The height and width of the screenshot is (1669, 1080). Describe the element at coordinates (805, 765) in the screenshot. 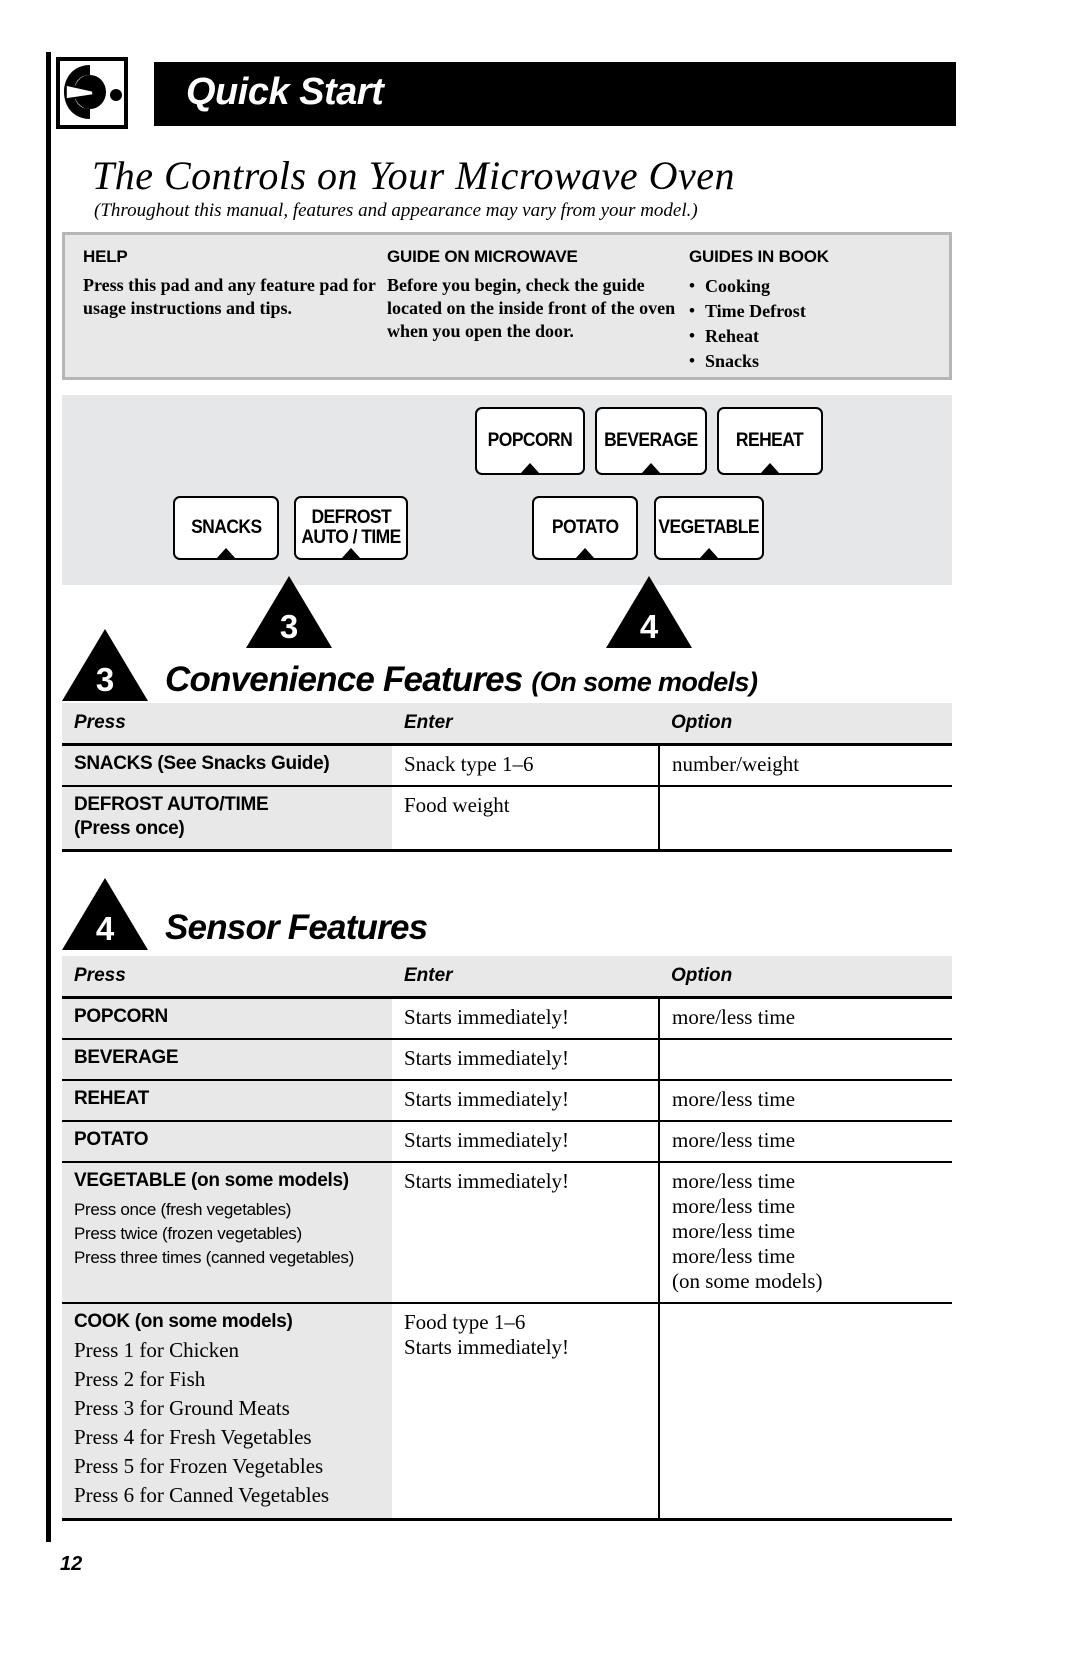

I see `cell-option: number/weight` at that location.